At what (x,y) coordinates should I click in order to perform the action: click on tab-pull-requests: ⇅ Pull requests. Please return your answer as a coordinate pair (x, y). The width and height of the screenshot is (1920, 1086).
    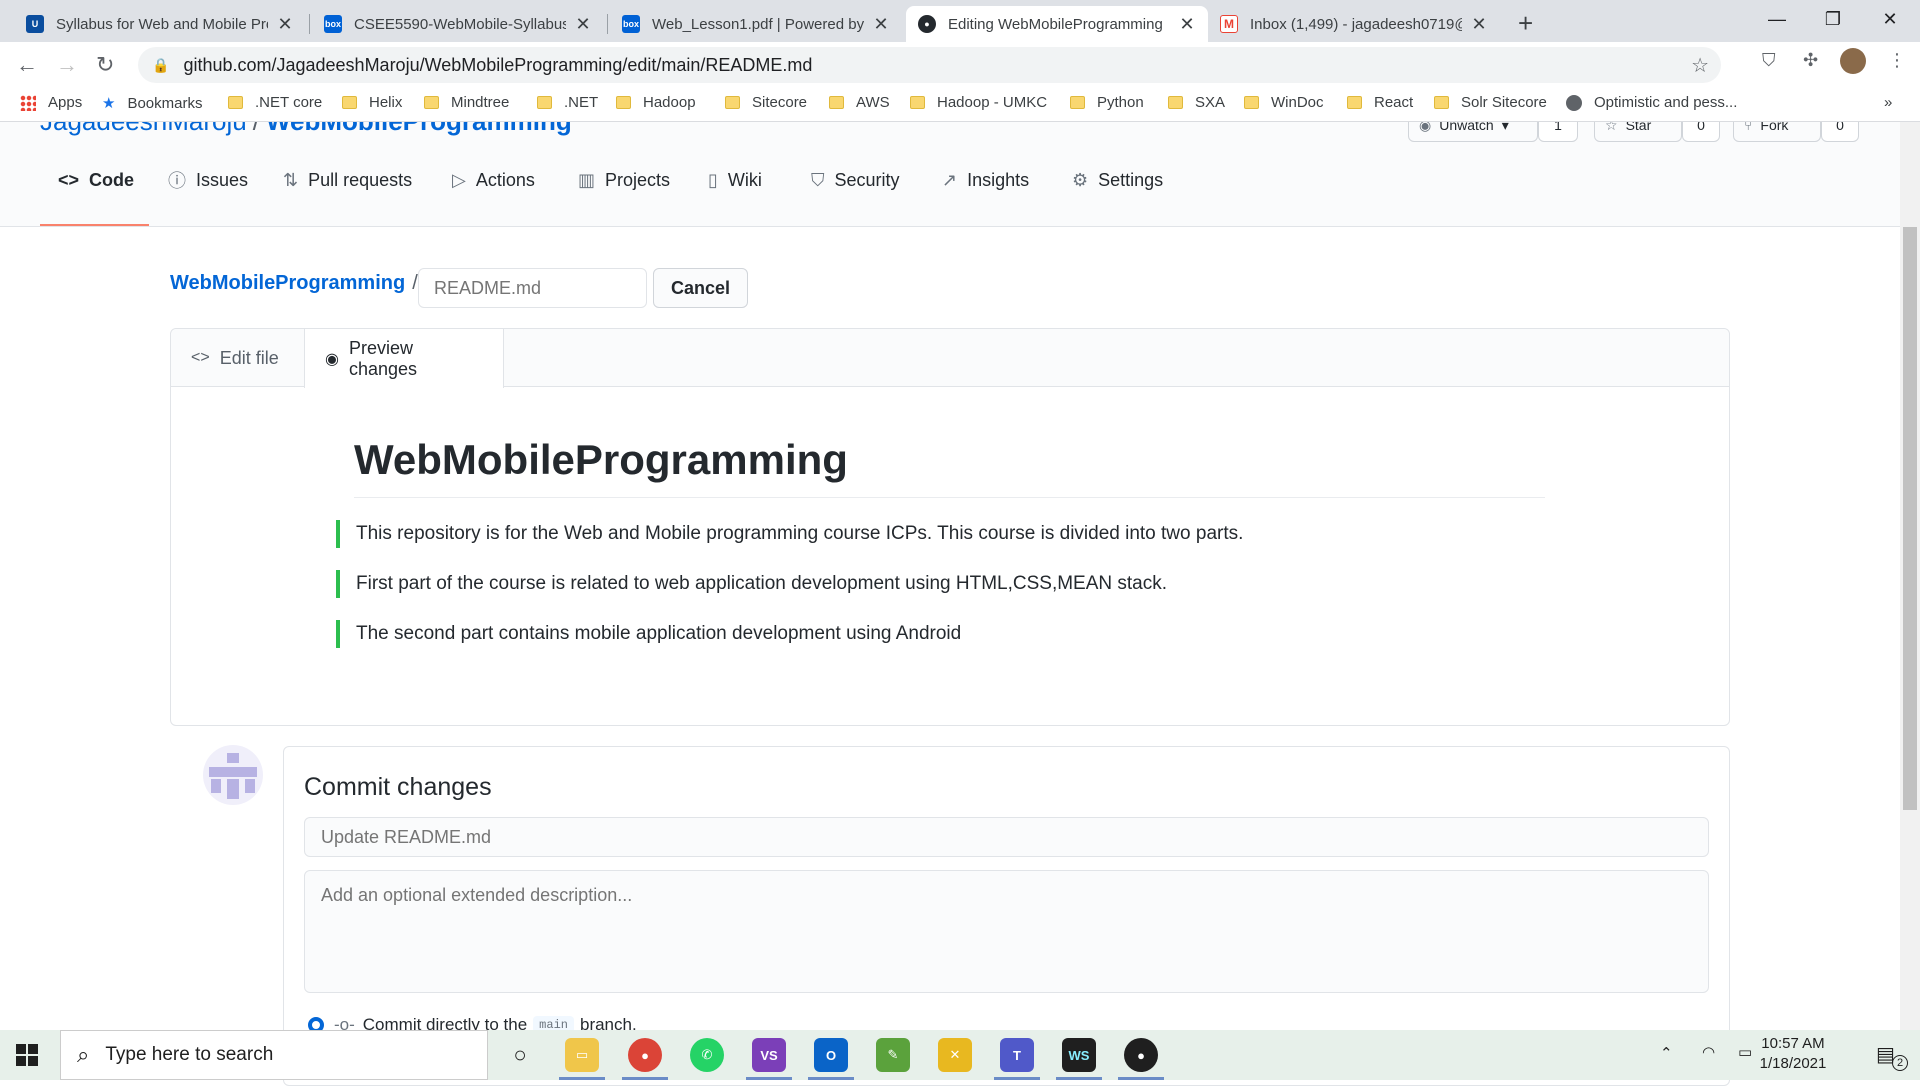
    Looking at the image, I should click on (347, 180).